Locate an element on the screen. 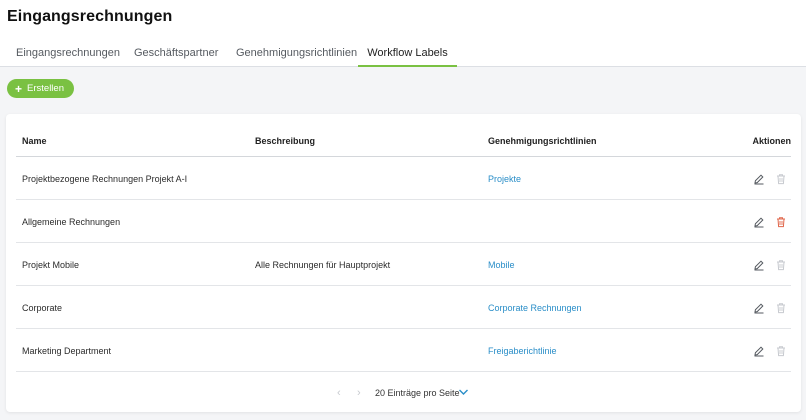 The image size is (806, 420). chevron-left-icon: ‹ is located at coordinates (339, 393).